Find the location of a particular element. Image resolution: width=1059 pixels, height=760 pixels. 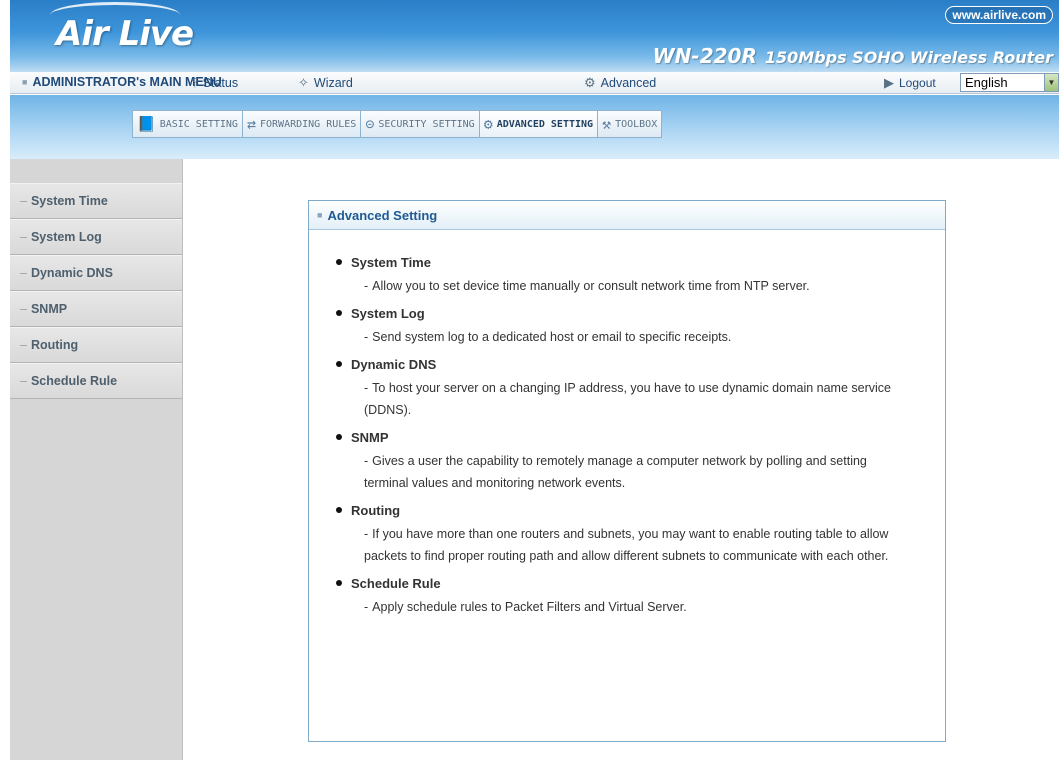

tab-toolbox: ⚒ TOOLBOX is located at coordinates (630, 124).